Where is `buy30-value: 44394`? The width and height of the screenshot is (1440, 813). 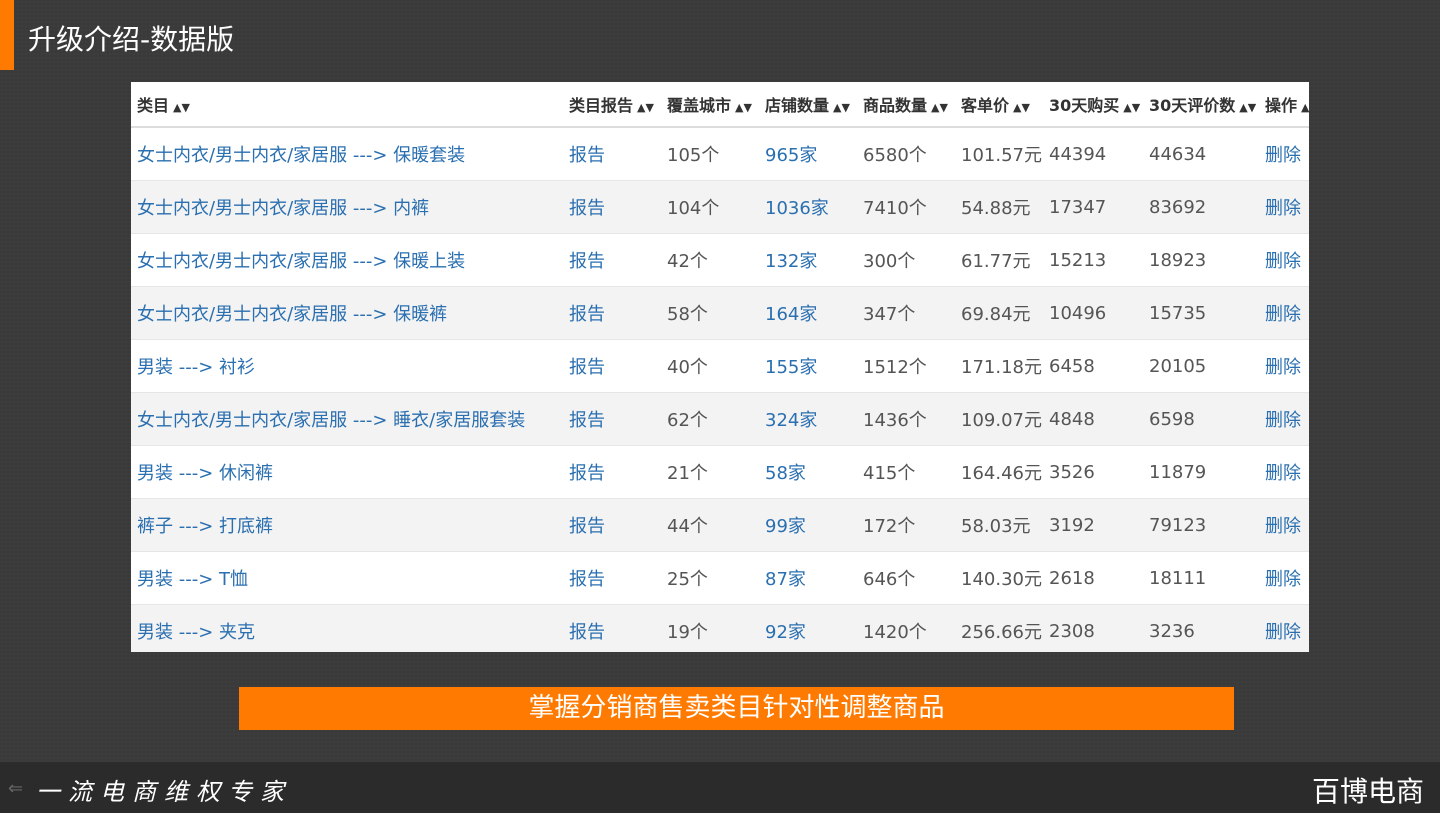
buy30-value: 44394 is located at coordinates (1093, 153).